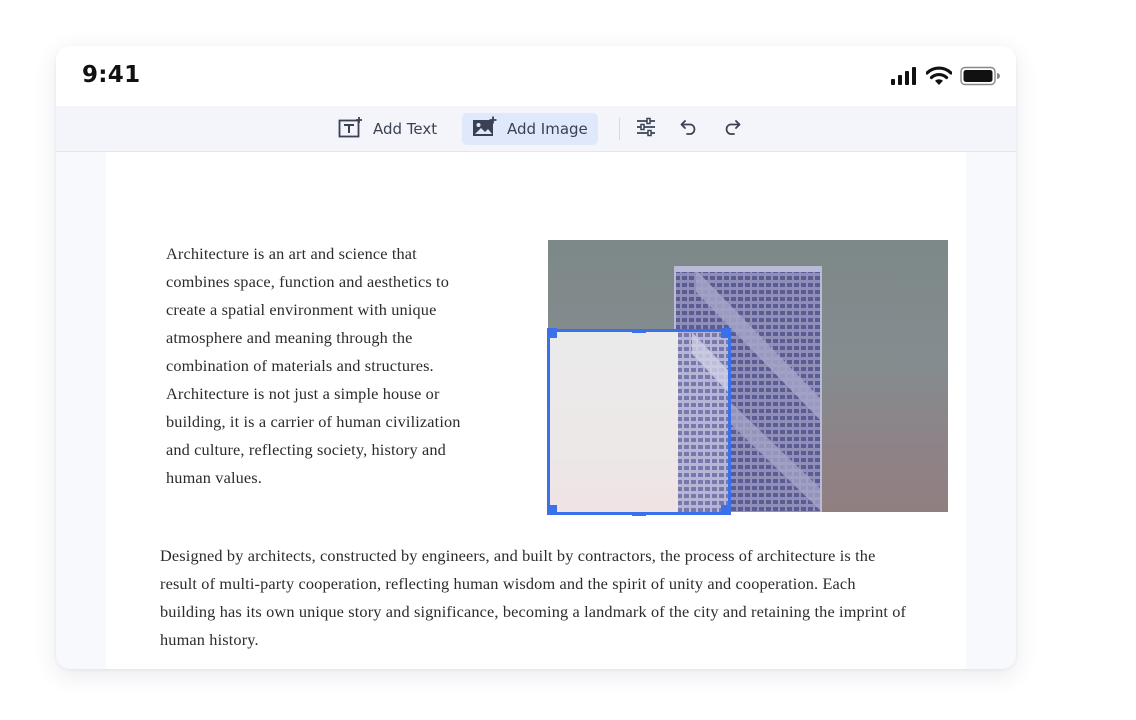 The image size is (1136, 720). I want to click on add-image-label: Add Image, so click(547, 129).